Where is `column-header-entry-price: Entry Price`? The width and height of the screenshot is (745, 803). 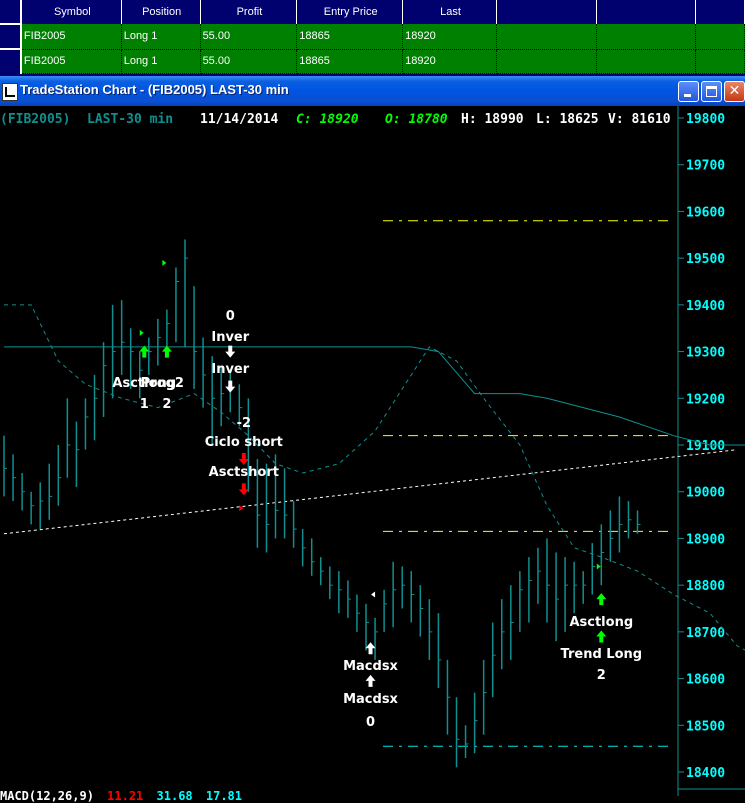 column-header-entry-price: Entry Price is located at coordinates (350, 12).